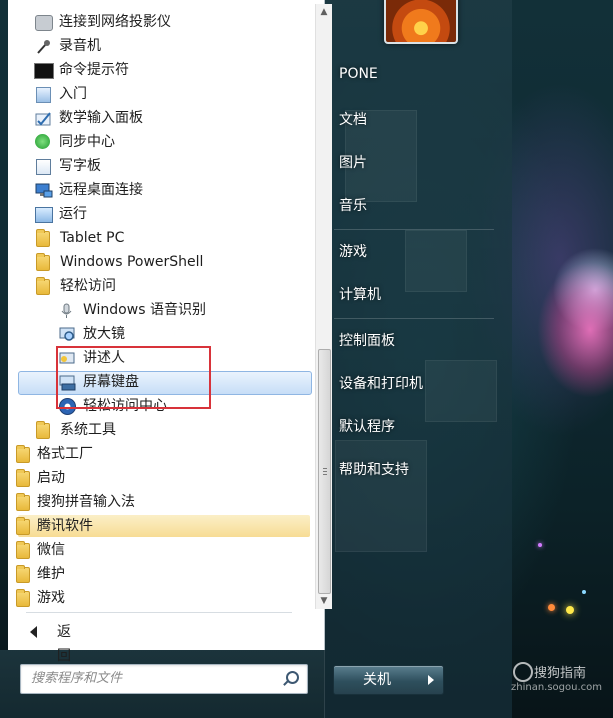  What do you see at coordinates (358, 74) in the screenshot?
I see `right-link-user: PONE` at bounding box center [358, 74].